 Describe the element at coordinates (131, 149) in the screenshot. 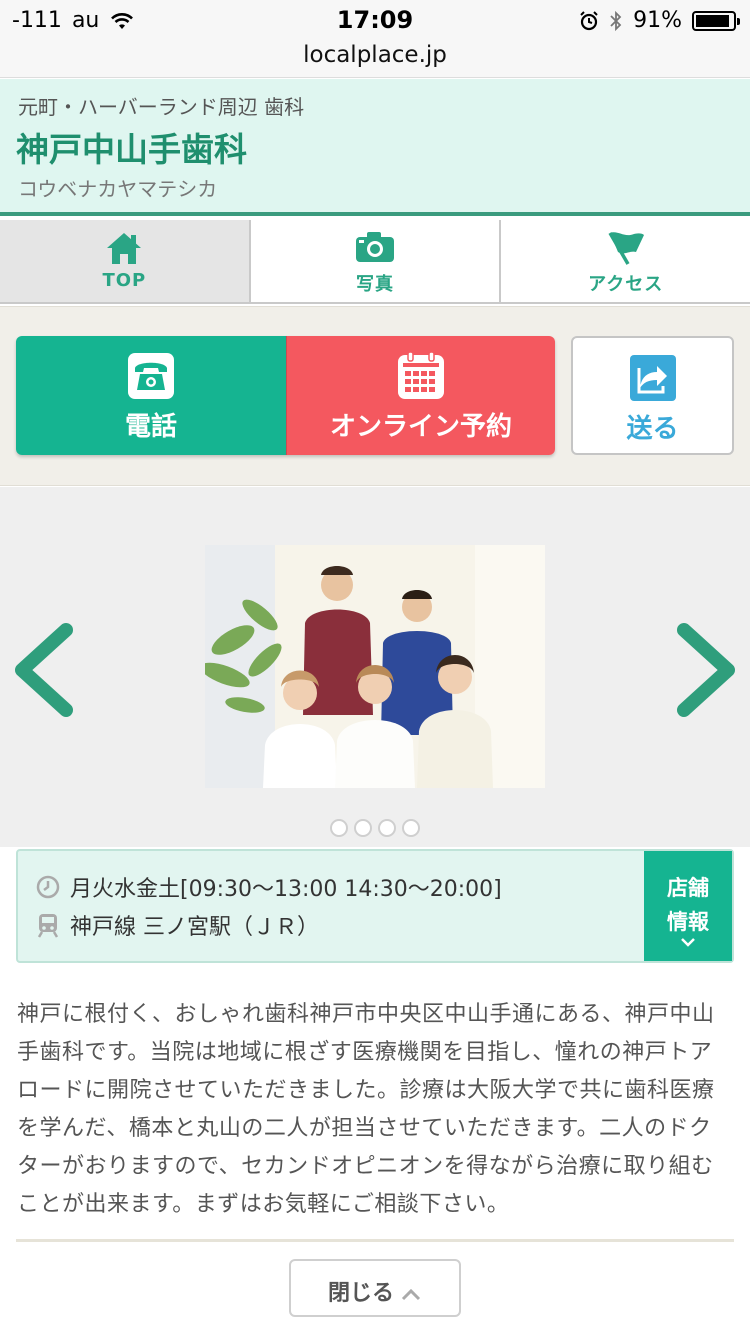

I see `shop-name: 神戸中山手歯科` at that location.